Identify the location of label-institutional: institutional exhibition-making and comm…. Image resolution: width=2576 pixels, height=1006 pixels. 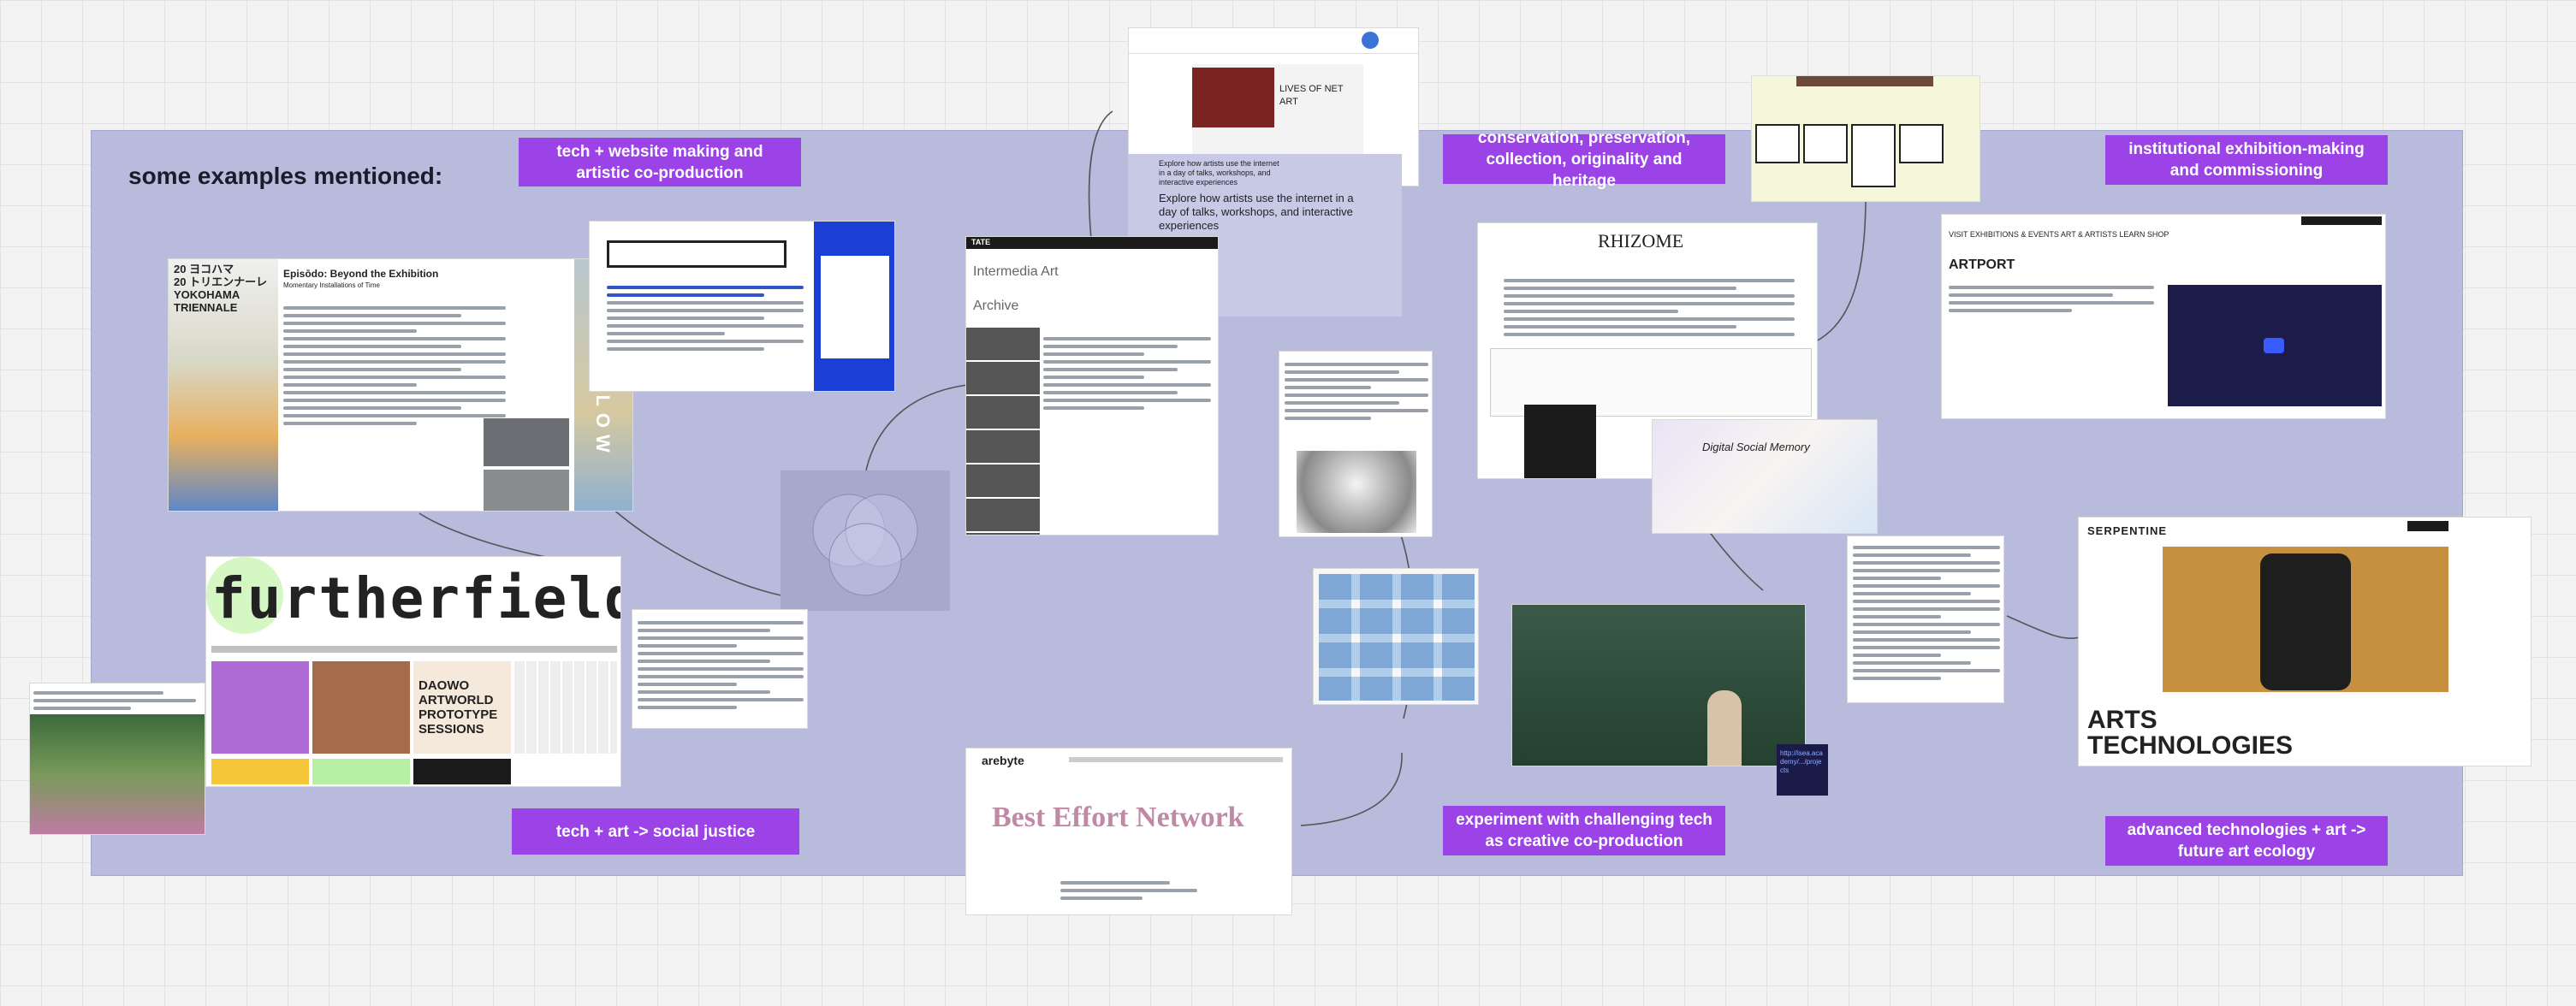
(2246, 160).